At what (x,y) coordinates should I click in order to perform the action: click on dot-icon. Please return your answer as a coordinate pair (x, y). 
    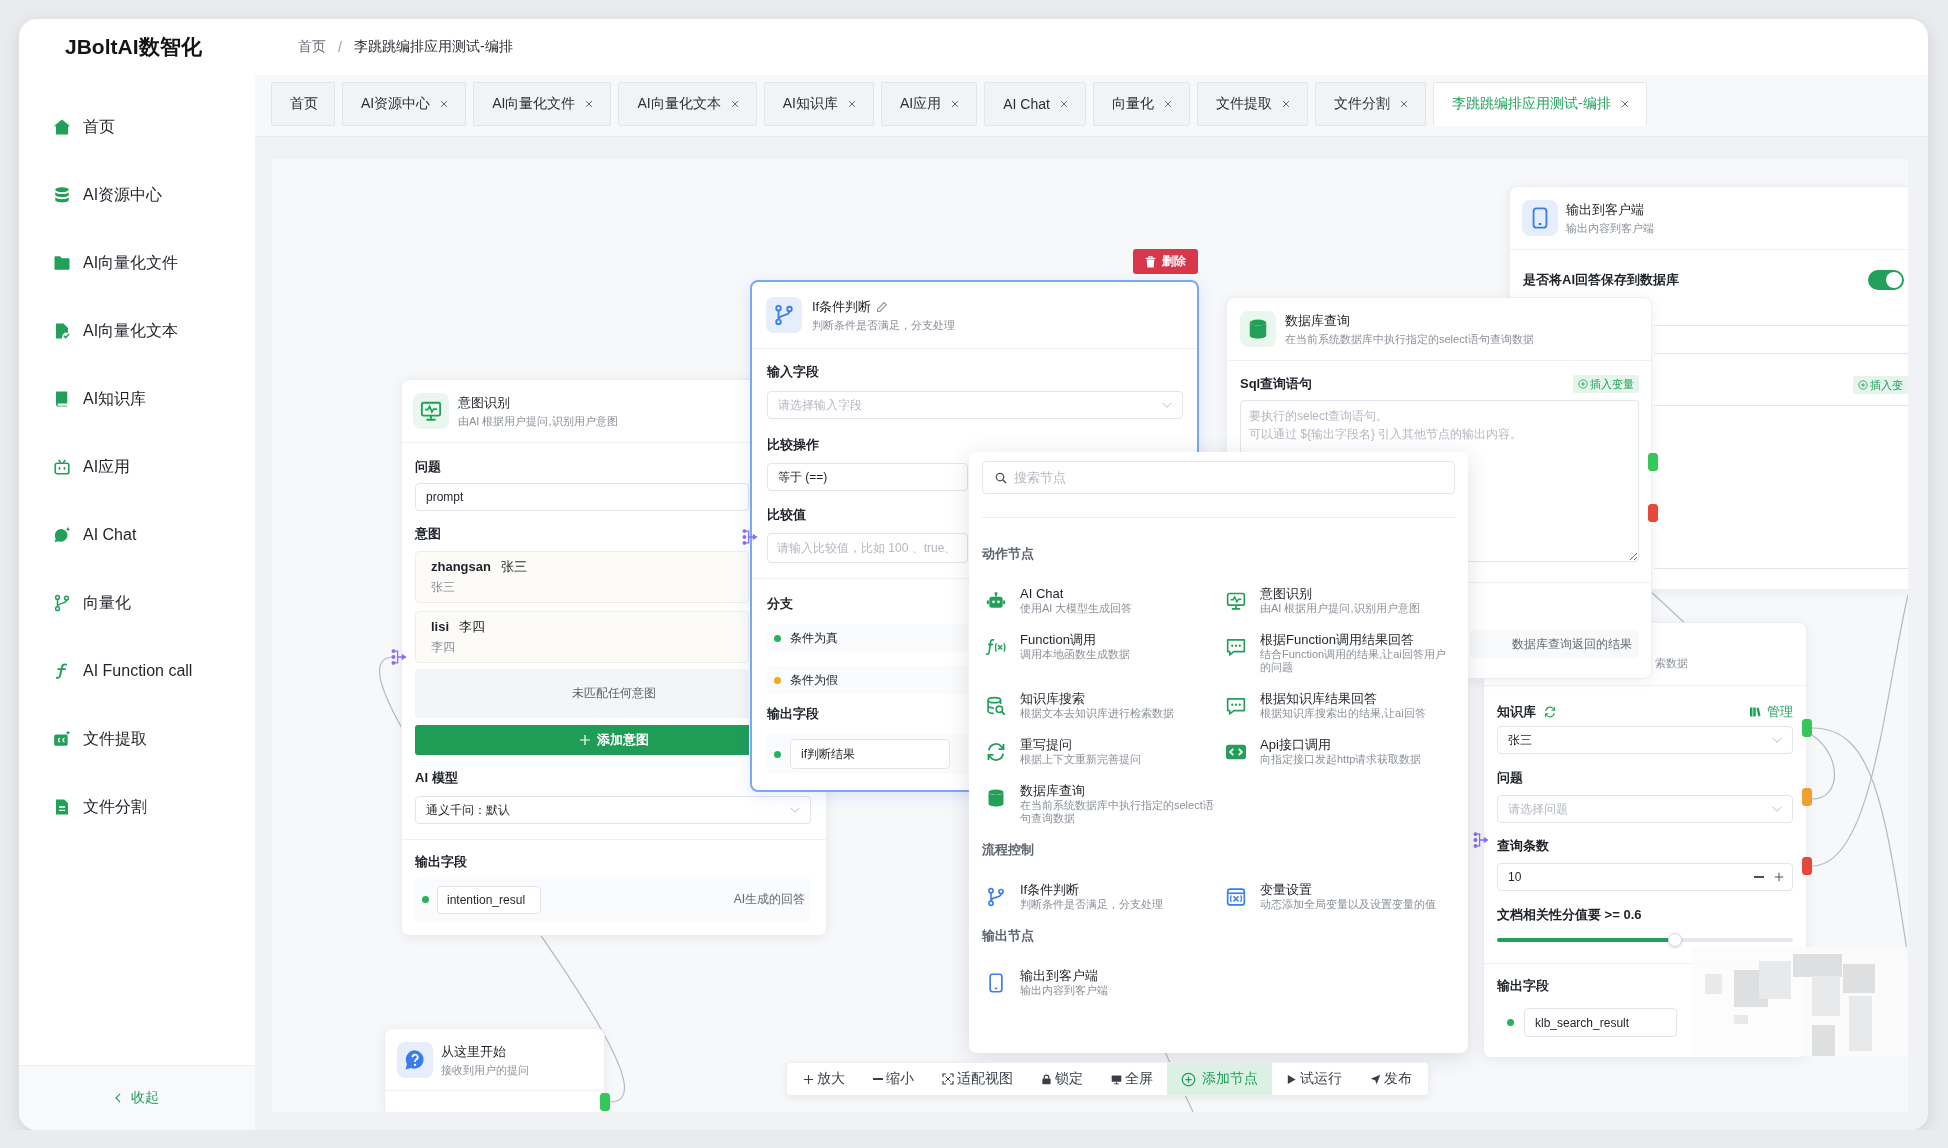
    Looking at the image, I should click on (777, 754).